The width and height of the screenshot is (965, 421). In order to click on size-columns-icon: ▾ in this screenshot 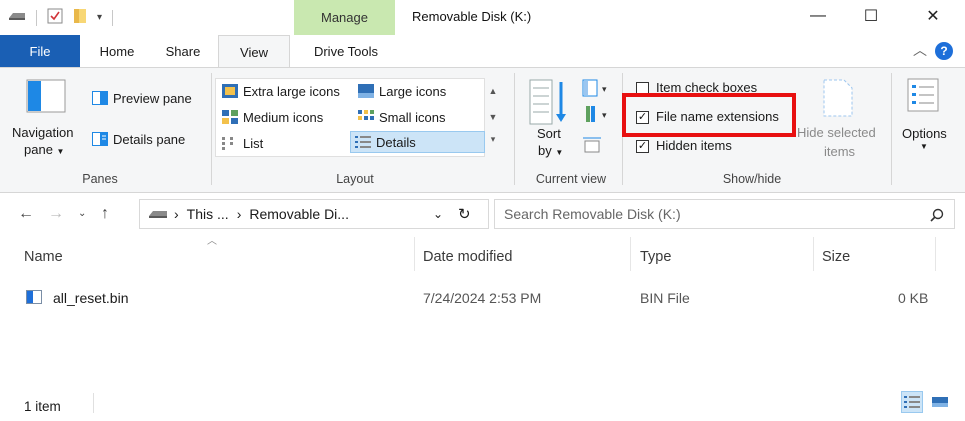, I will do `click(596, 115)`.